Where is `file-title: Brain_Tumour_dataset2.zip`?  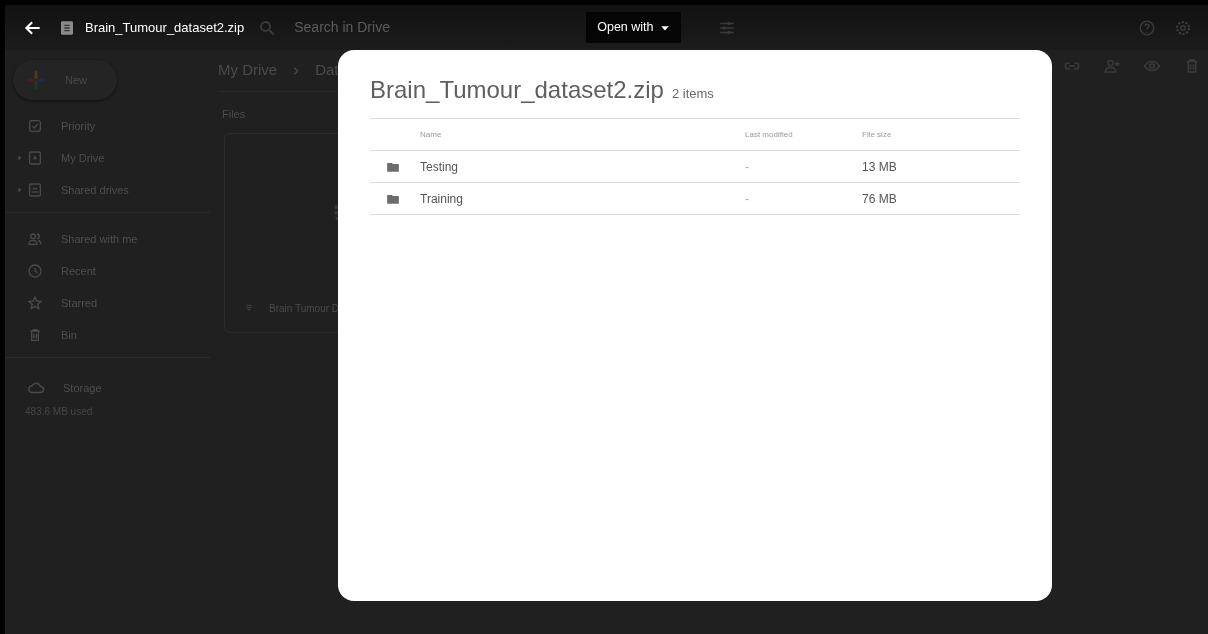
file-title: Brain_Tumour_dataset2.zip is located at coordinates (165, 27).